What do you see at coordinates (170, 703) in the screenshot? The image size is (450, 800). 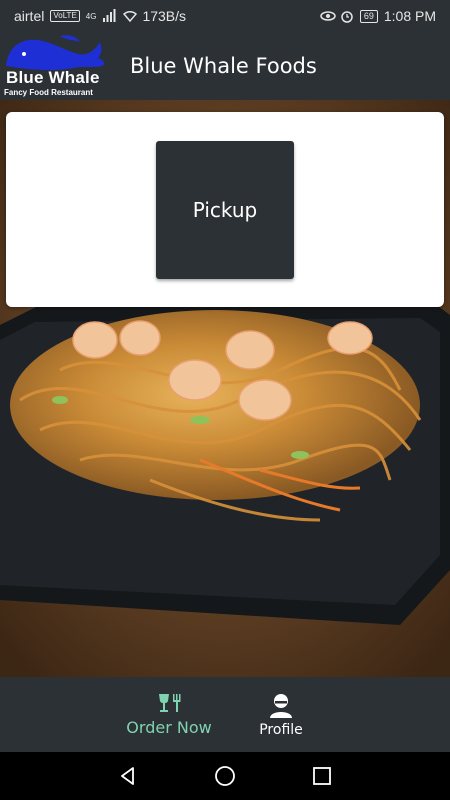 I see `glass-fork-icon` at bounding box center [170, 703].